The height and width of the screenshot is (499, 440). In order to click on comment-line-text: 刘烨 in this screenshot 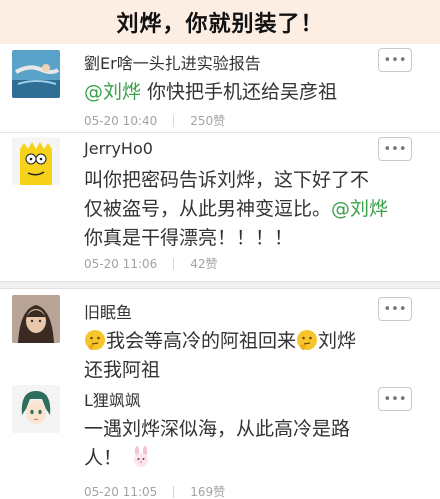, I will do `click(337, 341)`.